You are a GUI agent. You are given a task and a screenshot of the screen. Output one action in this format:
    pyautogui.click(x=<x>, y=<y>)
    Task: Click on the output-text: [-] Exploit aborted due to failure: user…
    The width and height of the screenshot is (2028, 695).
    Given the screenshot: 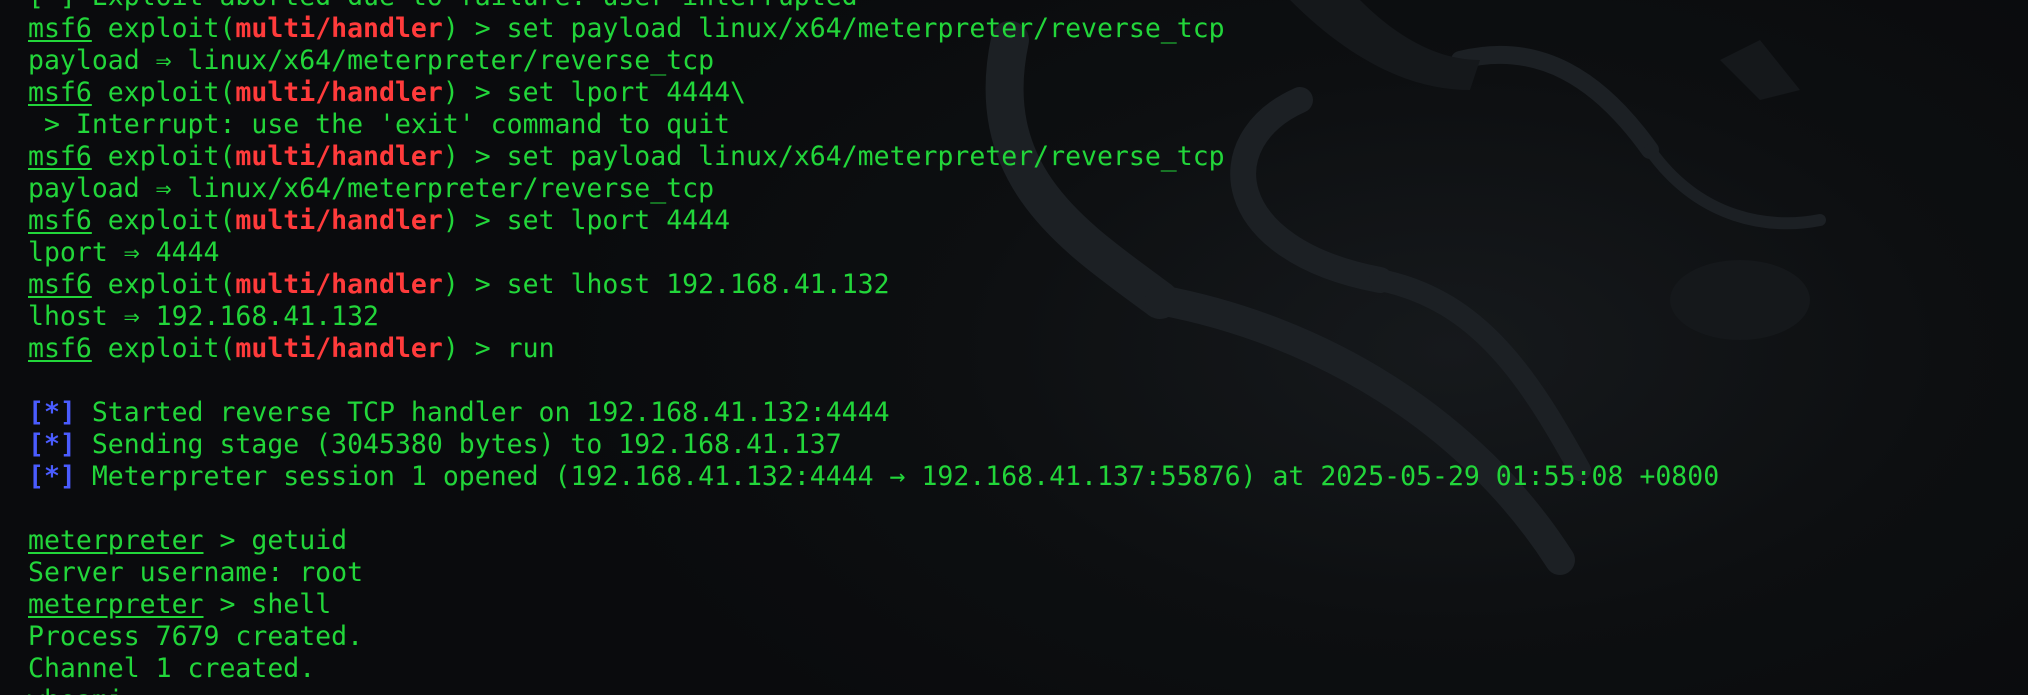 What is the action you would take?
    pyautogui.click(x=443, y=6)
    